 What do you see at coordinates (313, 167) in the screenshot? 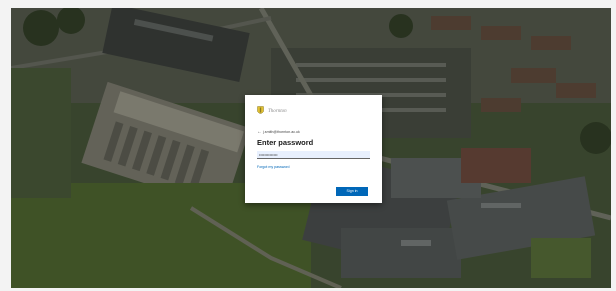
I see `forgot-password-link: Forgot my password` at bounding box center [313, 167].